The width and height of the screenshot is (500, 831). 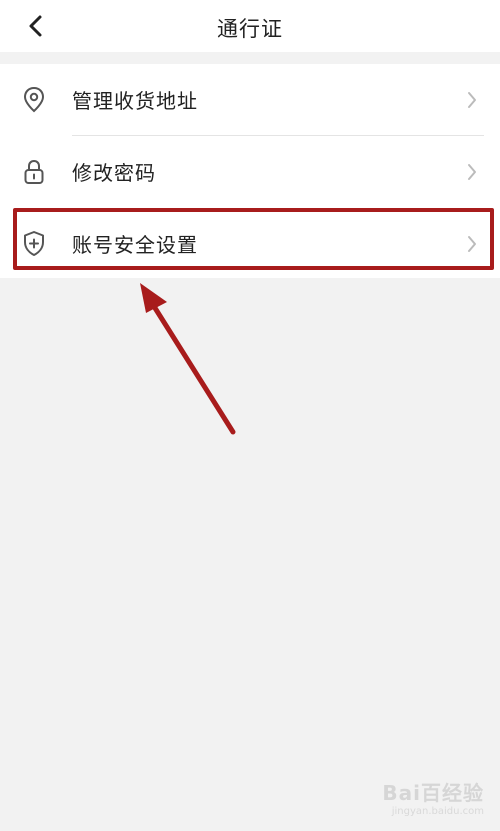 I want to click on menu-item-account-security: 账号安全设置, so click(x=250, y=243).